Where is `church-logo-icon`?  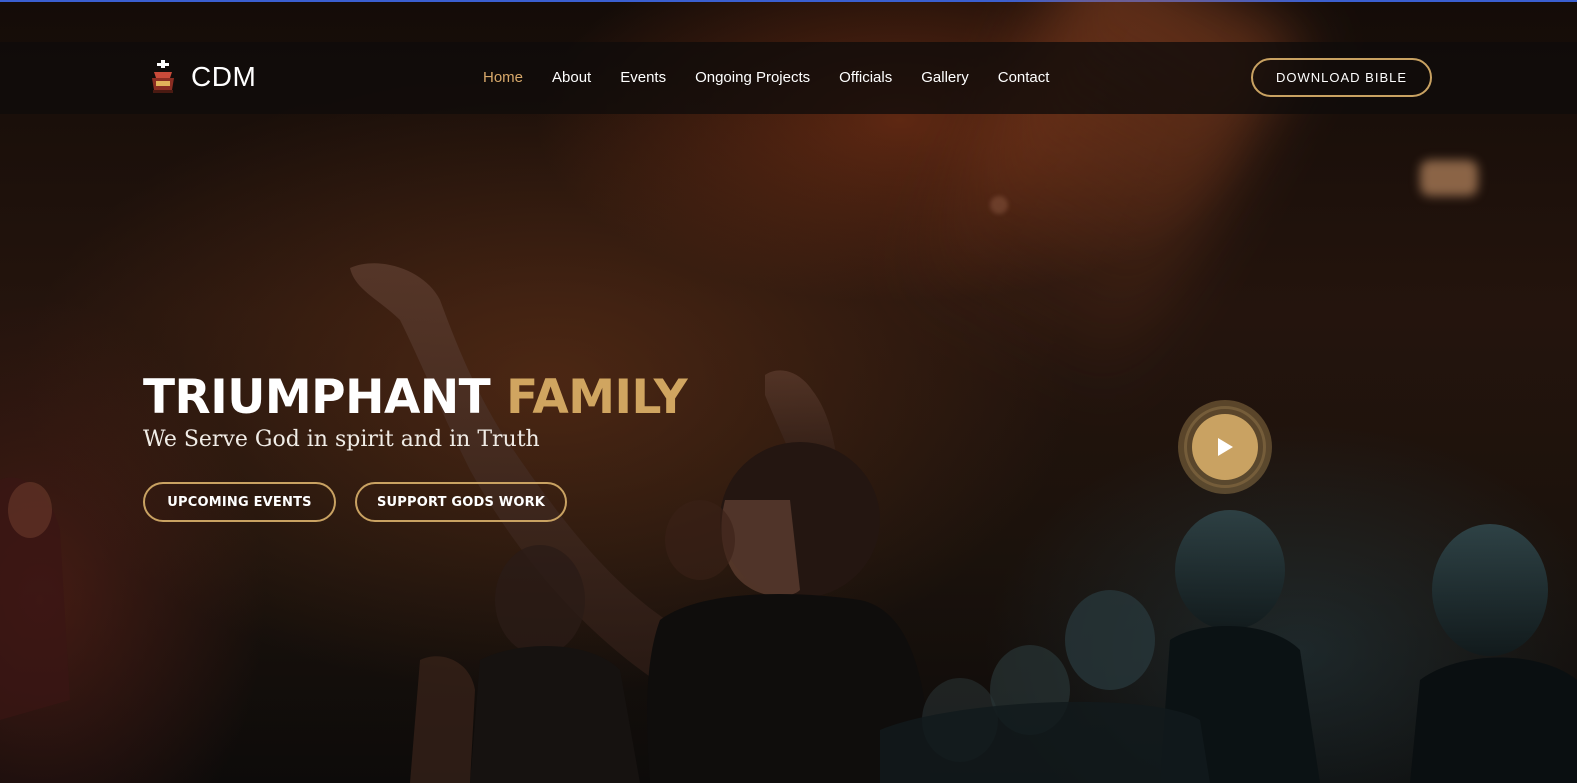
church-logo-icon is located at coordinates (163, 77).